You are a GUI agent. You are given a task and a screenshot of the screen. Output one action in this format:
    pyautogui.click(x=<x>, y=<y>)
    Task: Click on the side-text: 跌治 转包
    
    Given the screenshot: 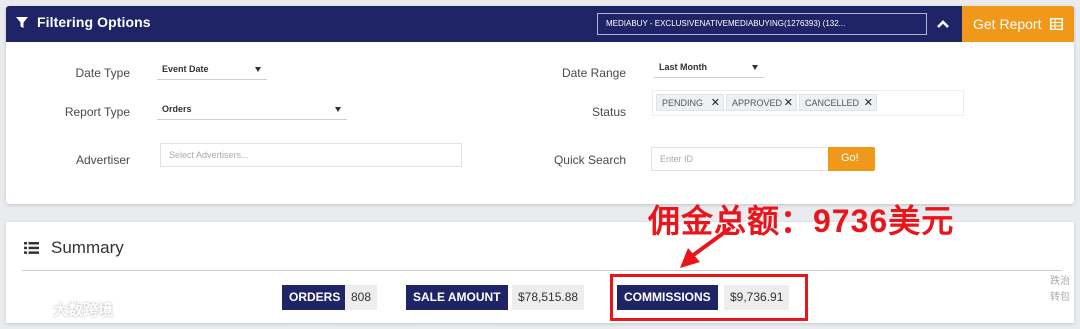 What is the action you would take?
    pyautogui.click(x=1060, y=290)
    